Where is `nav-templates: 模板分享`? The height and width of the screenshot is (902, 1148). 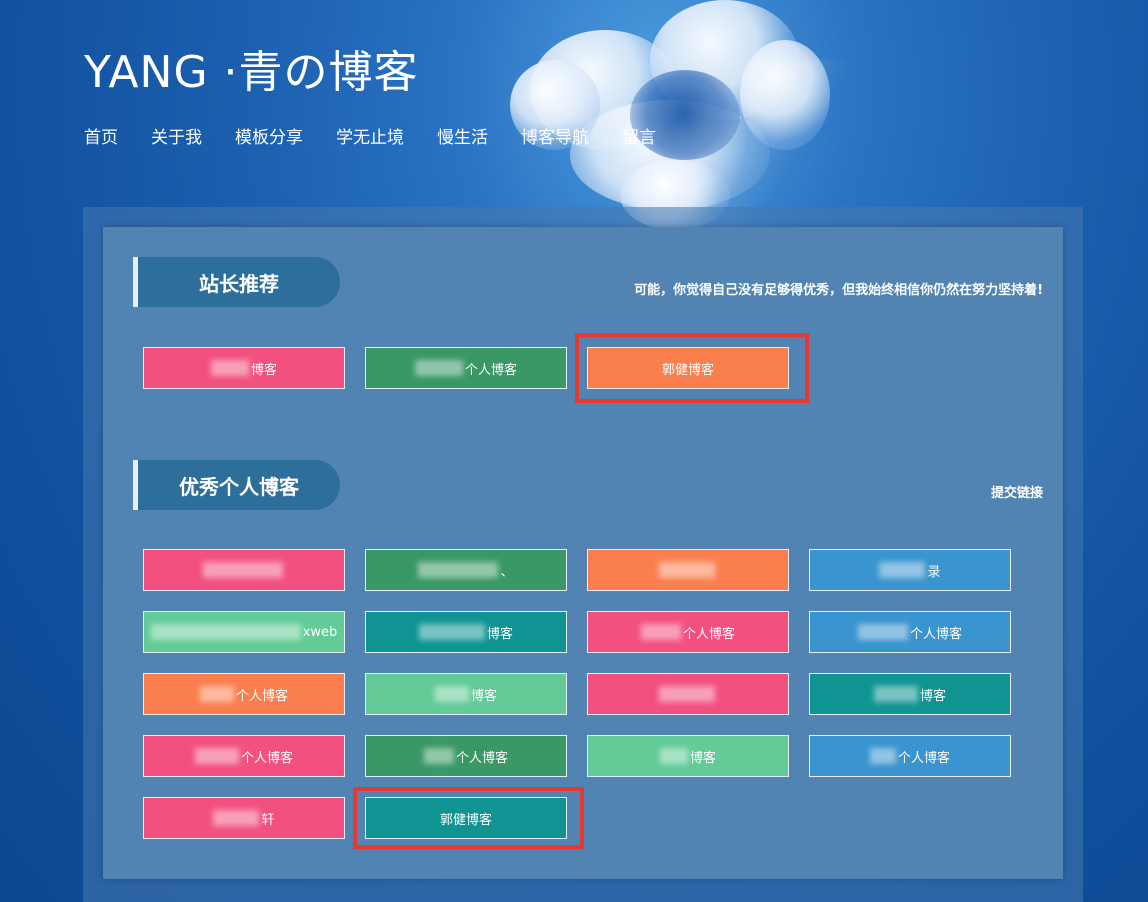
nav-templates: 模板分享 is located at coordinates (269, 138).